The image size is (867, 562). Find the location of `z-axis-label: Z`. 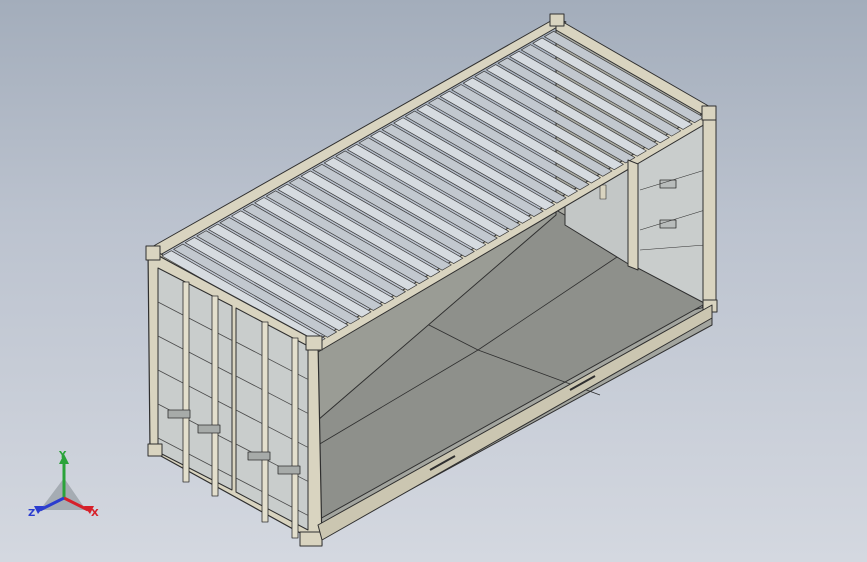

z-axis-label: Z is located at coordinates (31, 513).